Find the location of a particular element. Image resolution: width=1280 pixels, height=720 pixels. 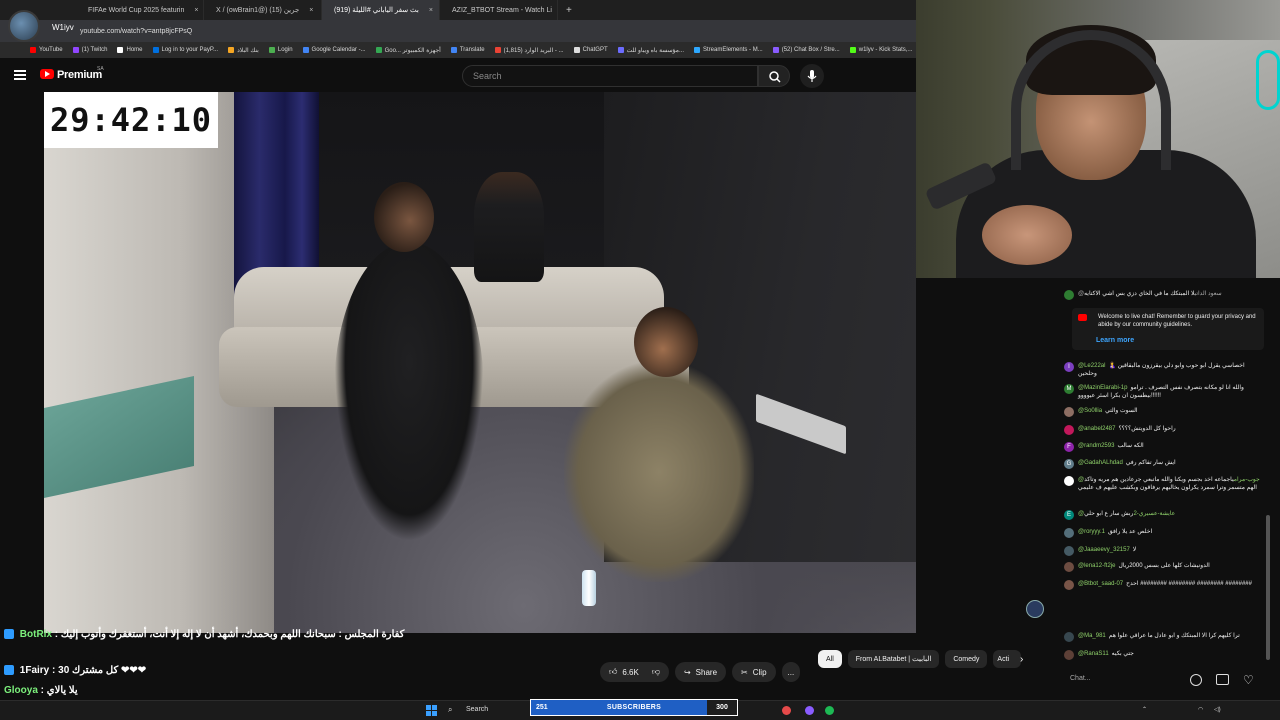

chat-author: @MazinElarabi-1p is located at coordinates (1102, 388).